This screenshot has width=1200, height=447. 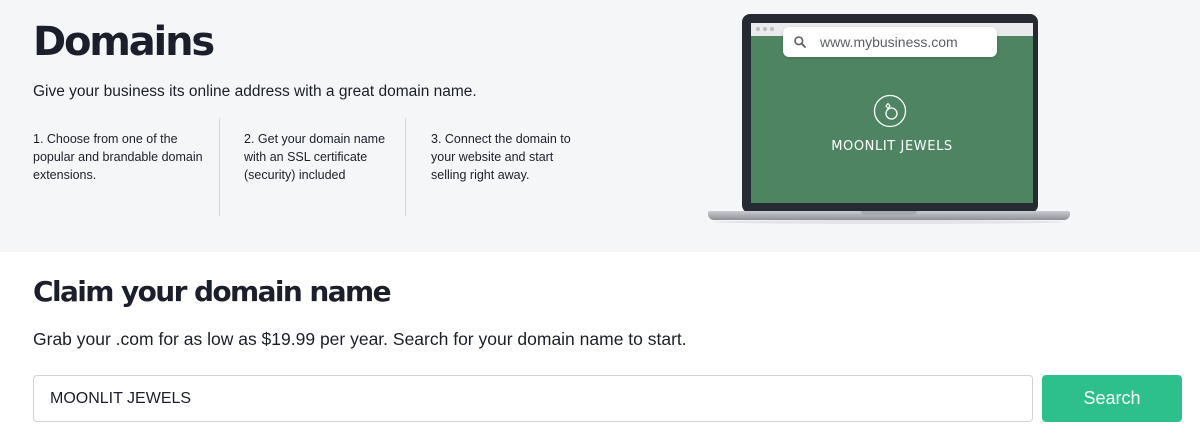 What do you see at coordinates (533, 398) in the screenshot?
I see `domain-search-input` at bounding box center [533, 398].